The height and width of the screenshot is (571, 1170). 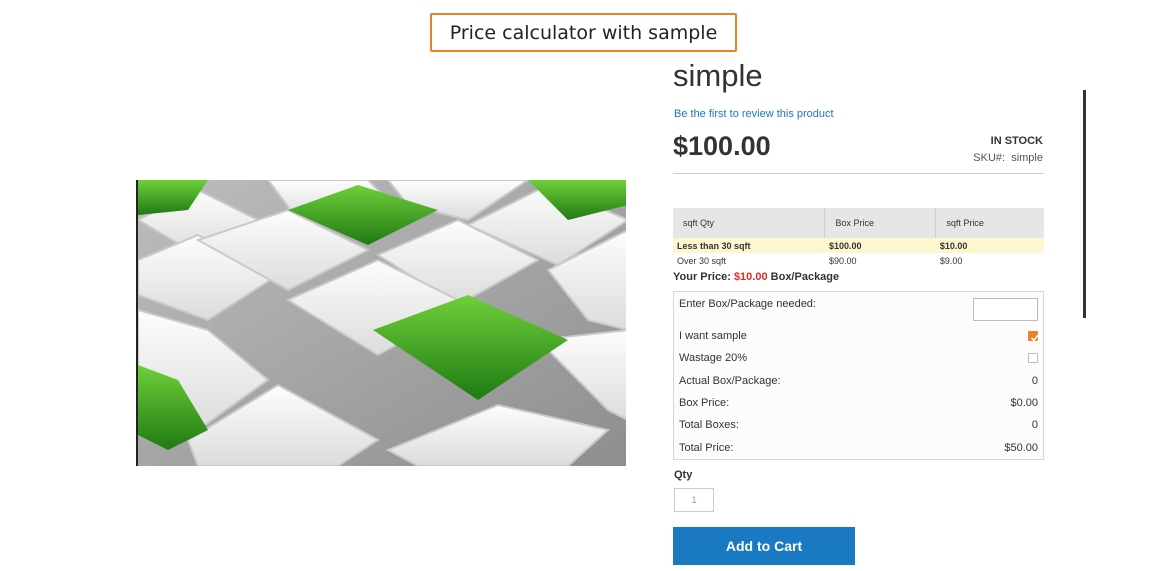 I want to click on add-to-cart-button: Add to Cart, so click(x=764, y=546).